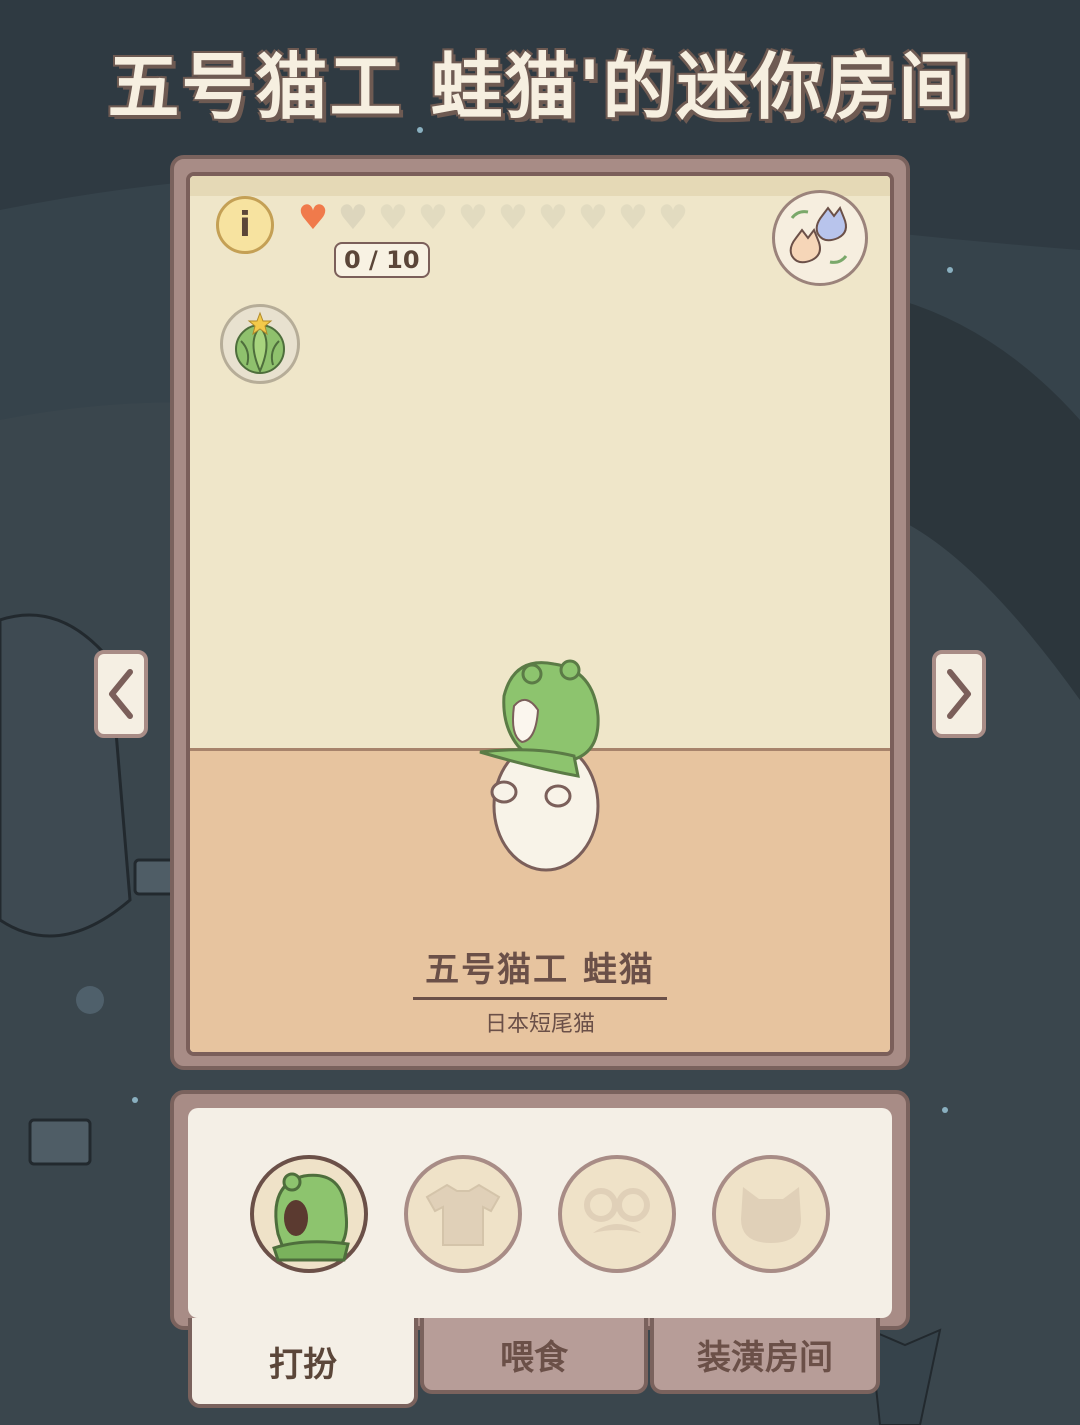  I want to click on frog-hat-icon, so click(311, 1217).